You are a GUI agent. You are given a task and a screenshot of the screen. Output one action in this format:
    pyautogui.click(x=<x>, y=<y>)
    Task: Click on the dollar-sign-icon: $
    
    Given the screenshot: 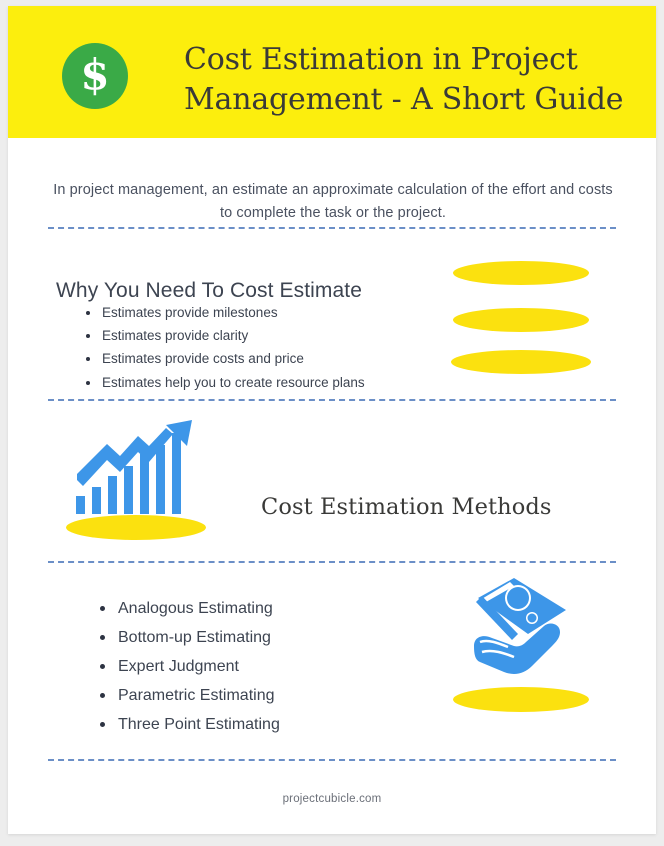 What is the action you would take?
    pyautogui.click(x=95, y=76)
    